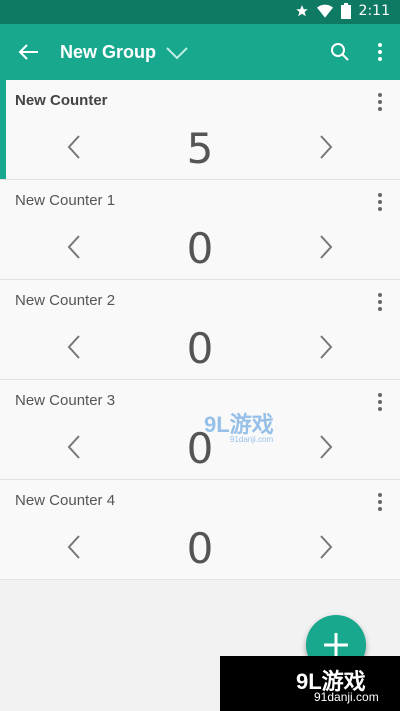  Describe the element at coordinates (324, 11) in the screenshot. I see `wifi-icon` at that location.